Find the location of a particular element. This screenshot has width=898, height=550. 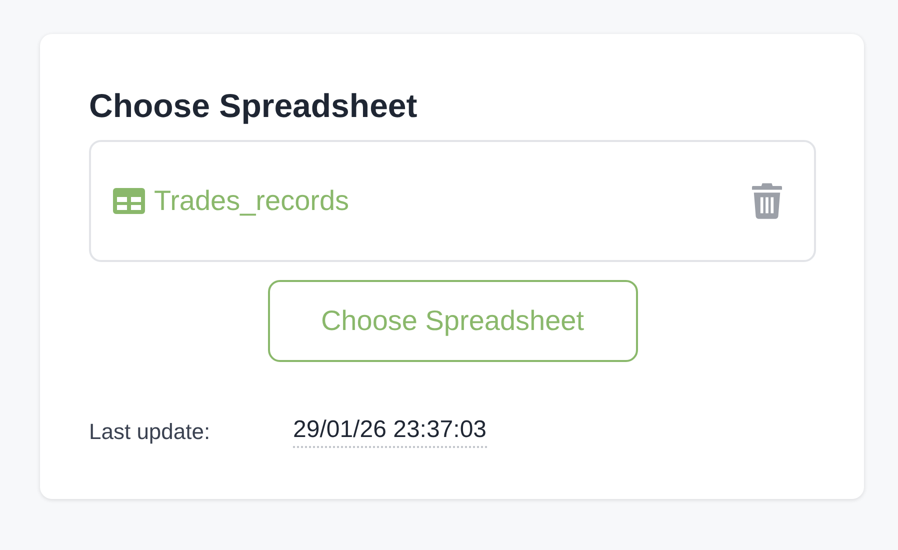

delete-button is located at coordinates (767, 201).